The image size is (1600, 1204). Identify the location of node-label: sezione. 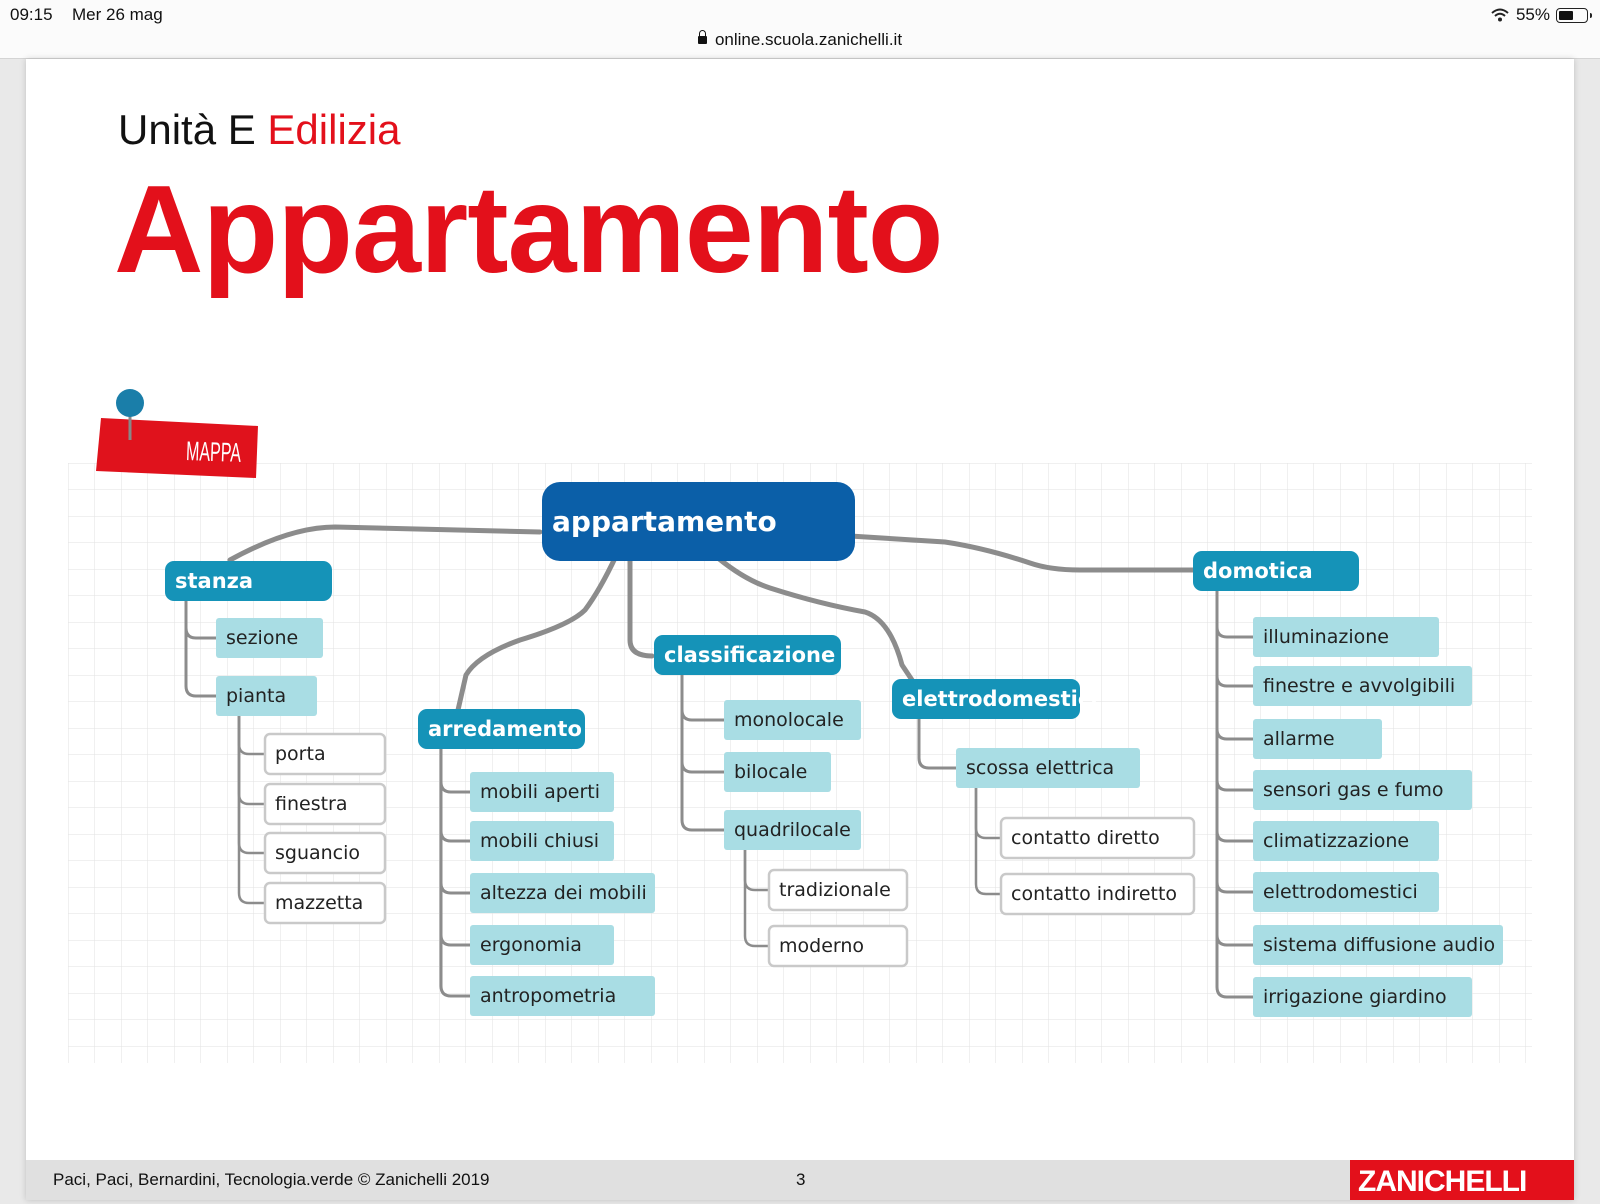
(262, 638).